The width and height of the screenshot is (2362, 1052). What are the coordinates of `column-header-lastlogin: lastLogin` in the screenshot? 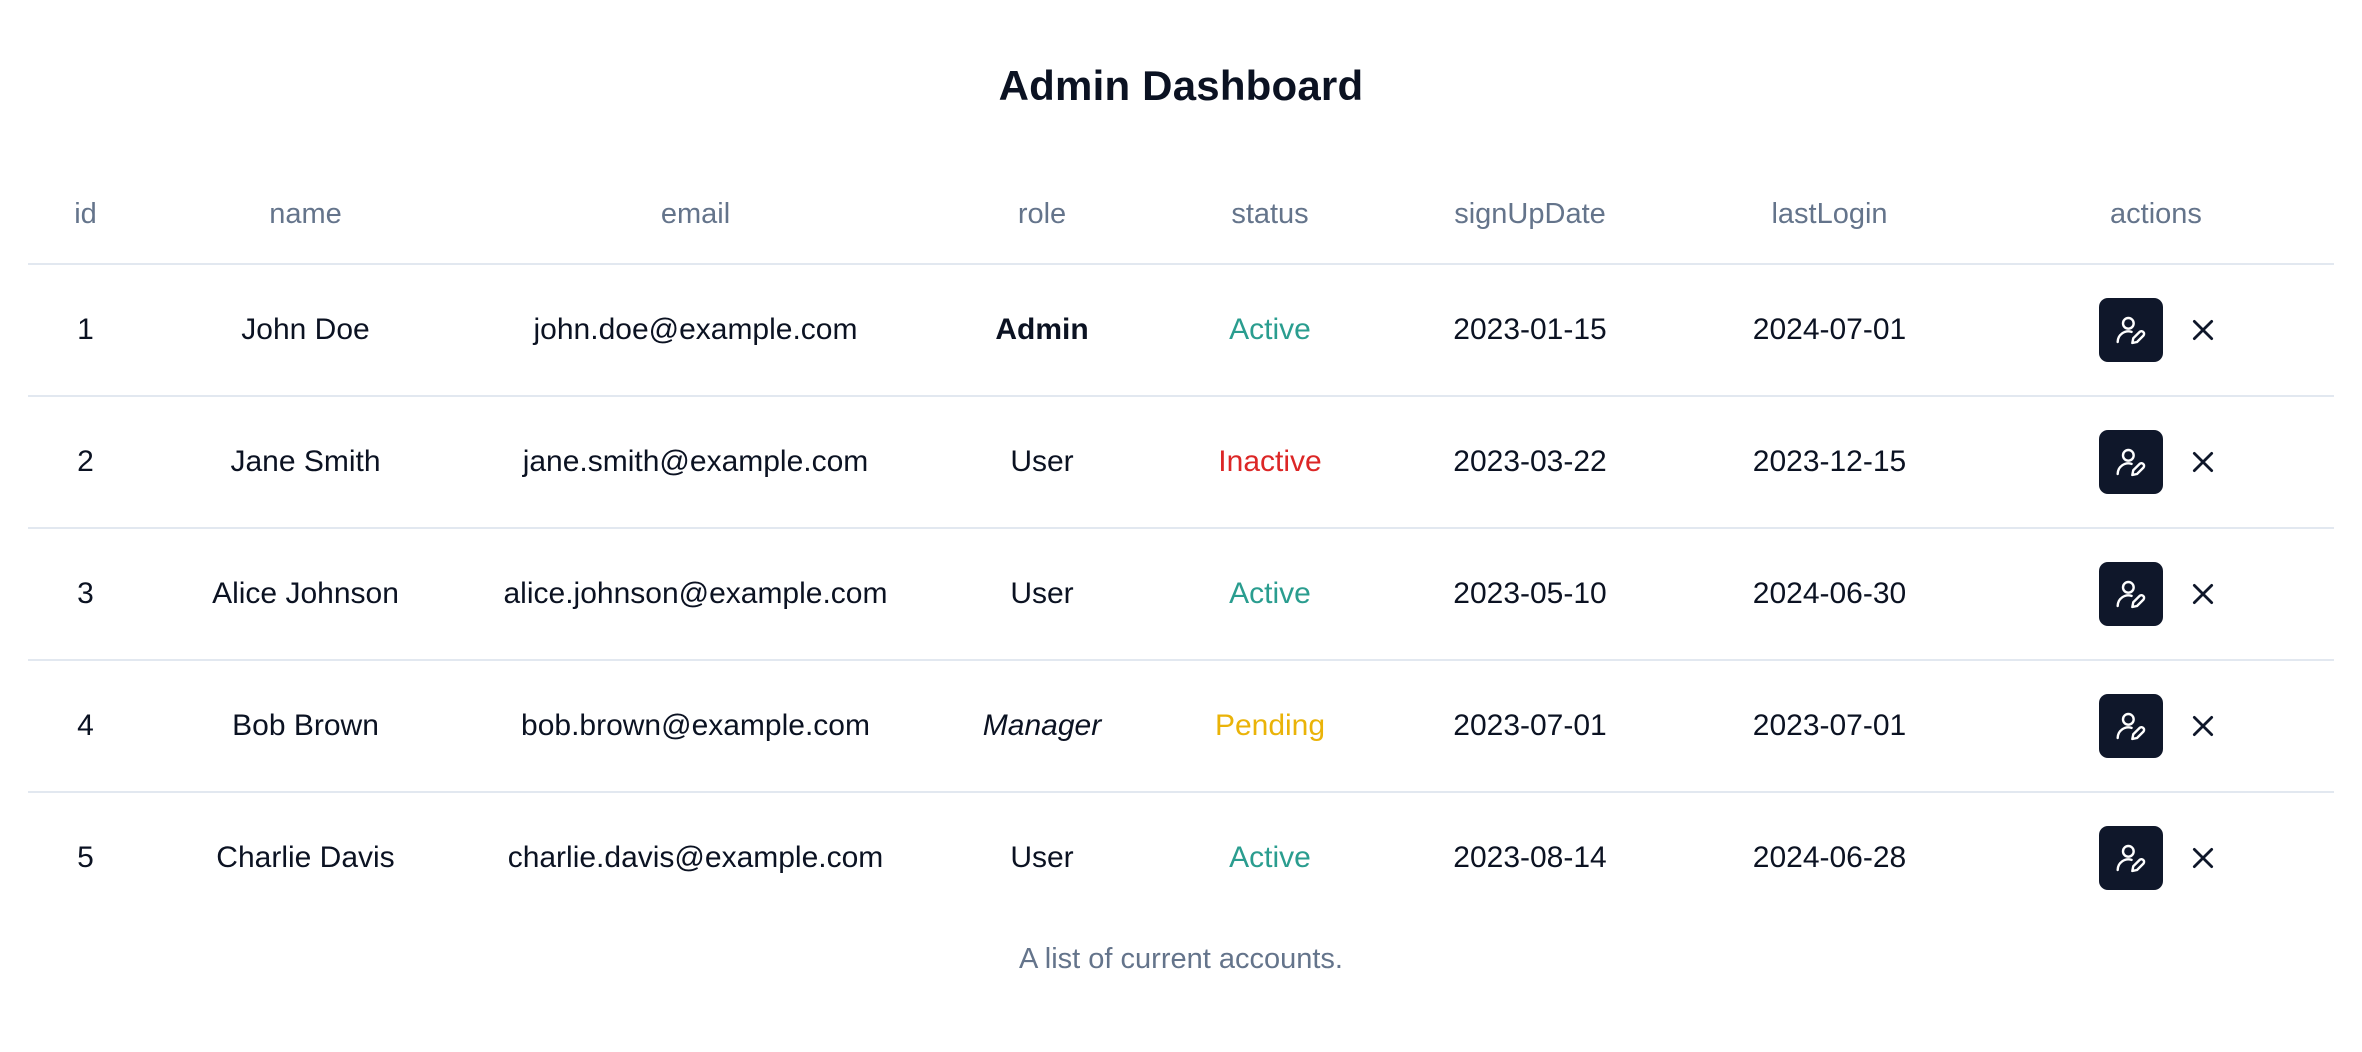 It's located at (1829, 215).